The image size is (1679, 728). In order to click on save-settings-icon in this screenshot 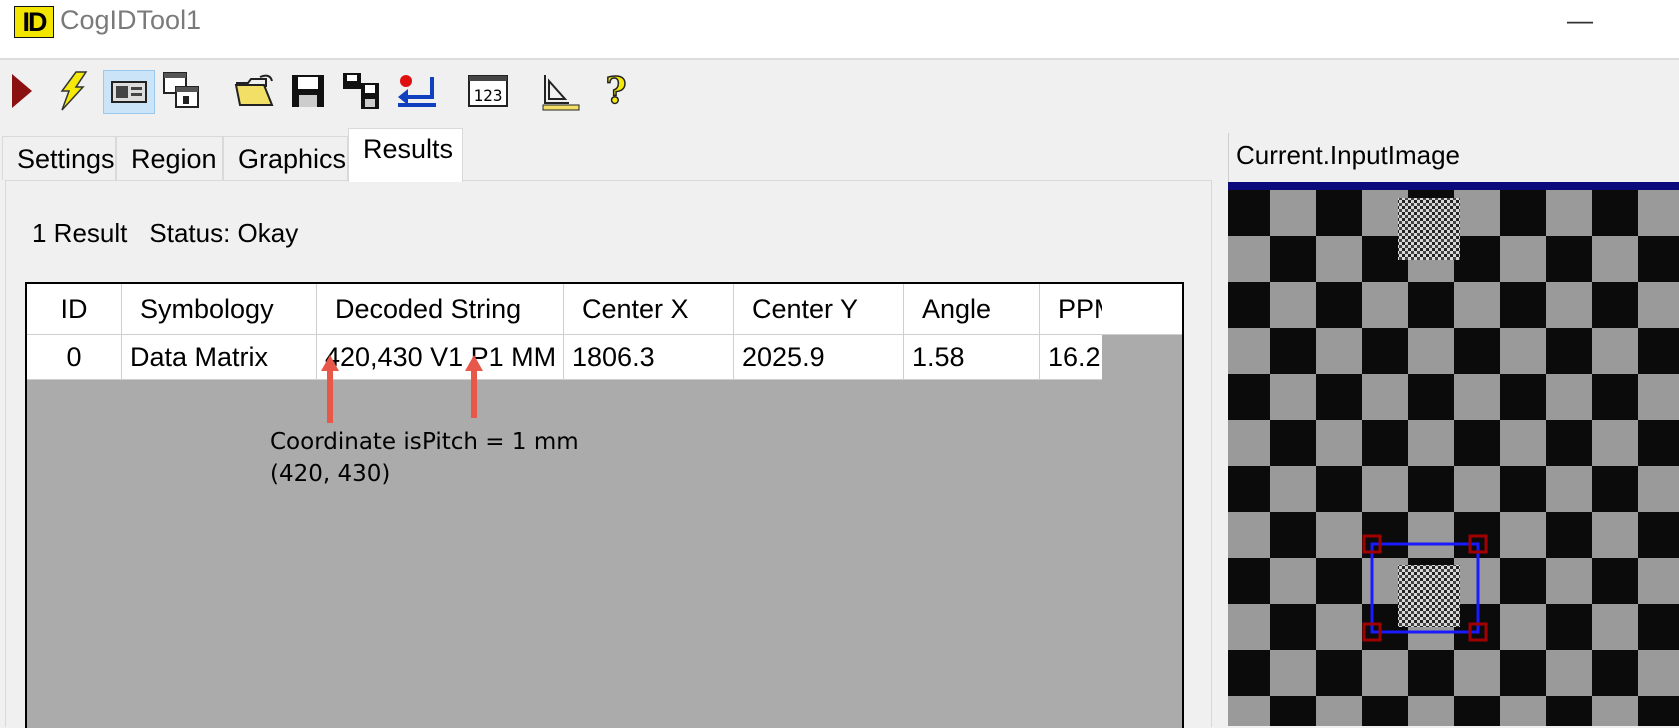, I will do `click(361, 91)`.